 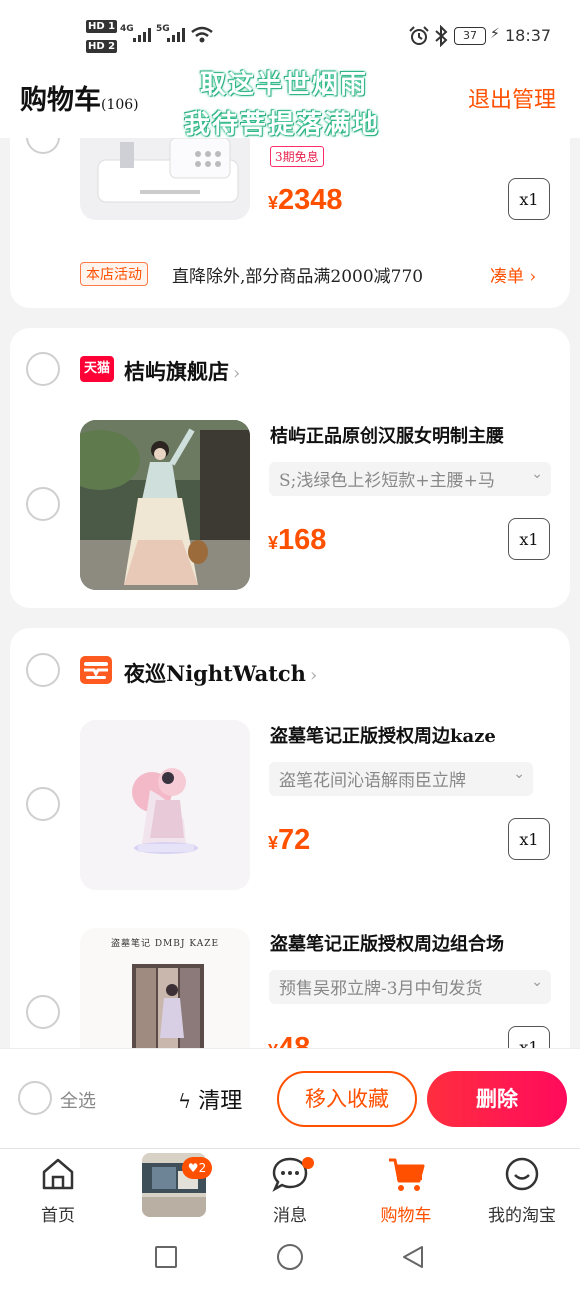 What do you see at coordinates (96, 670) in the screenshot?
I see `shop-logo-icon` at bounding box center [96, 670].